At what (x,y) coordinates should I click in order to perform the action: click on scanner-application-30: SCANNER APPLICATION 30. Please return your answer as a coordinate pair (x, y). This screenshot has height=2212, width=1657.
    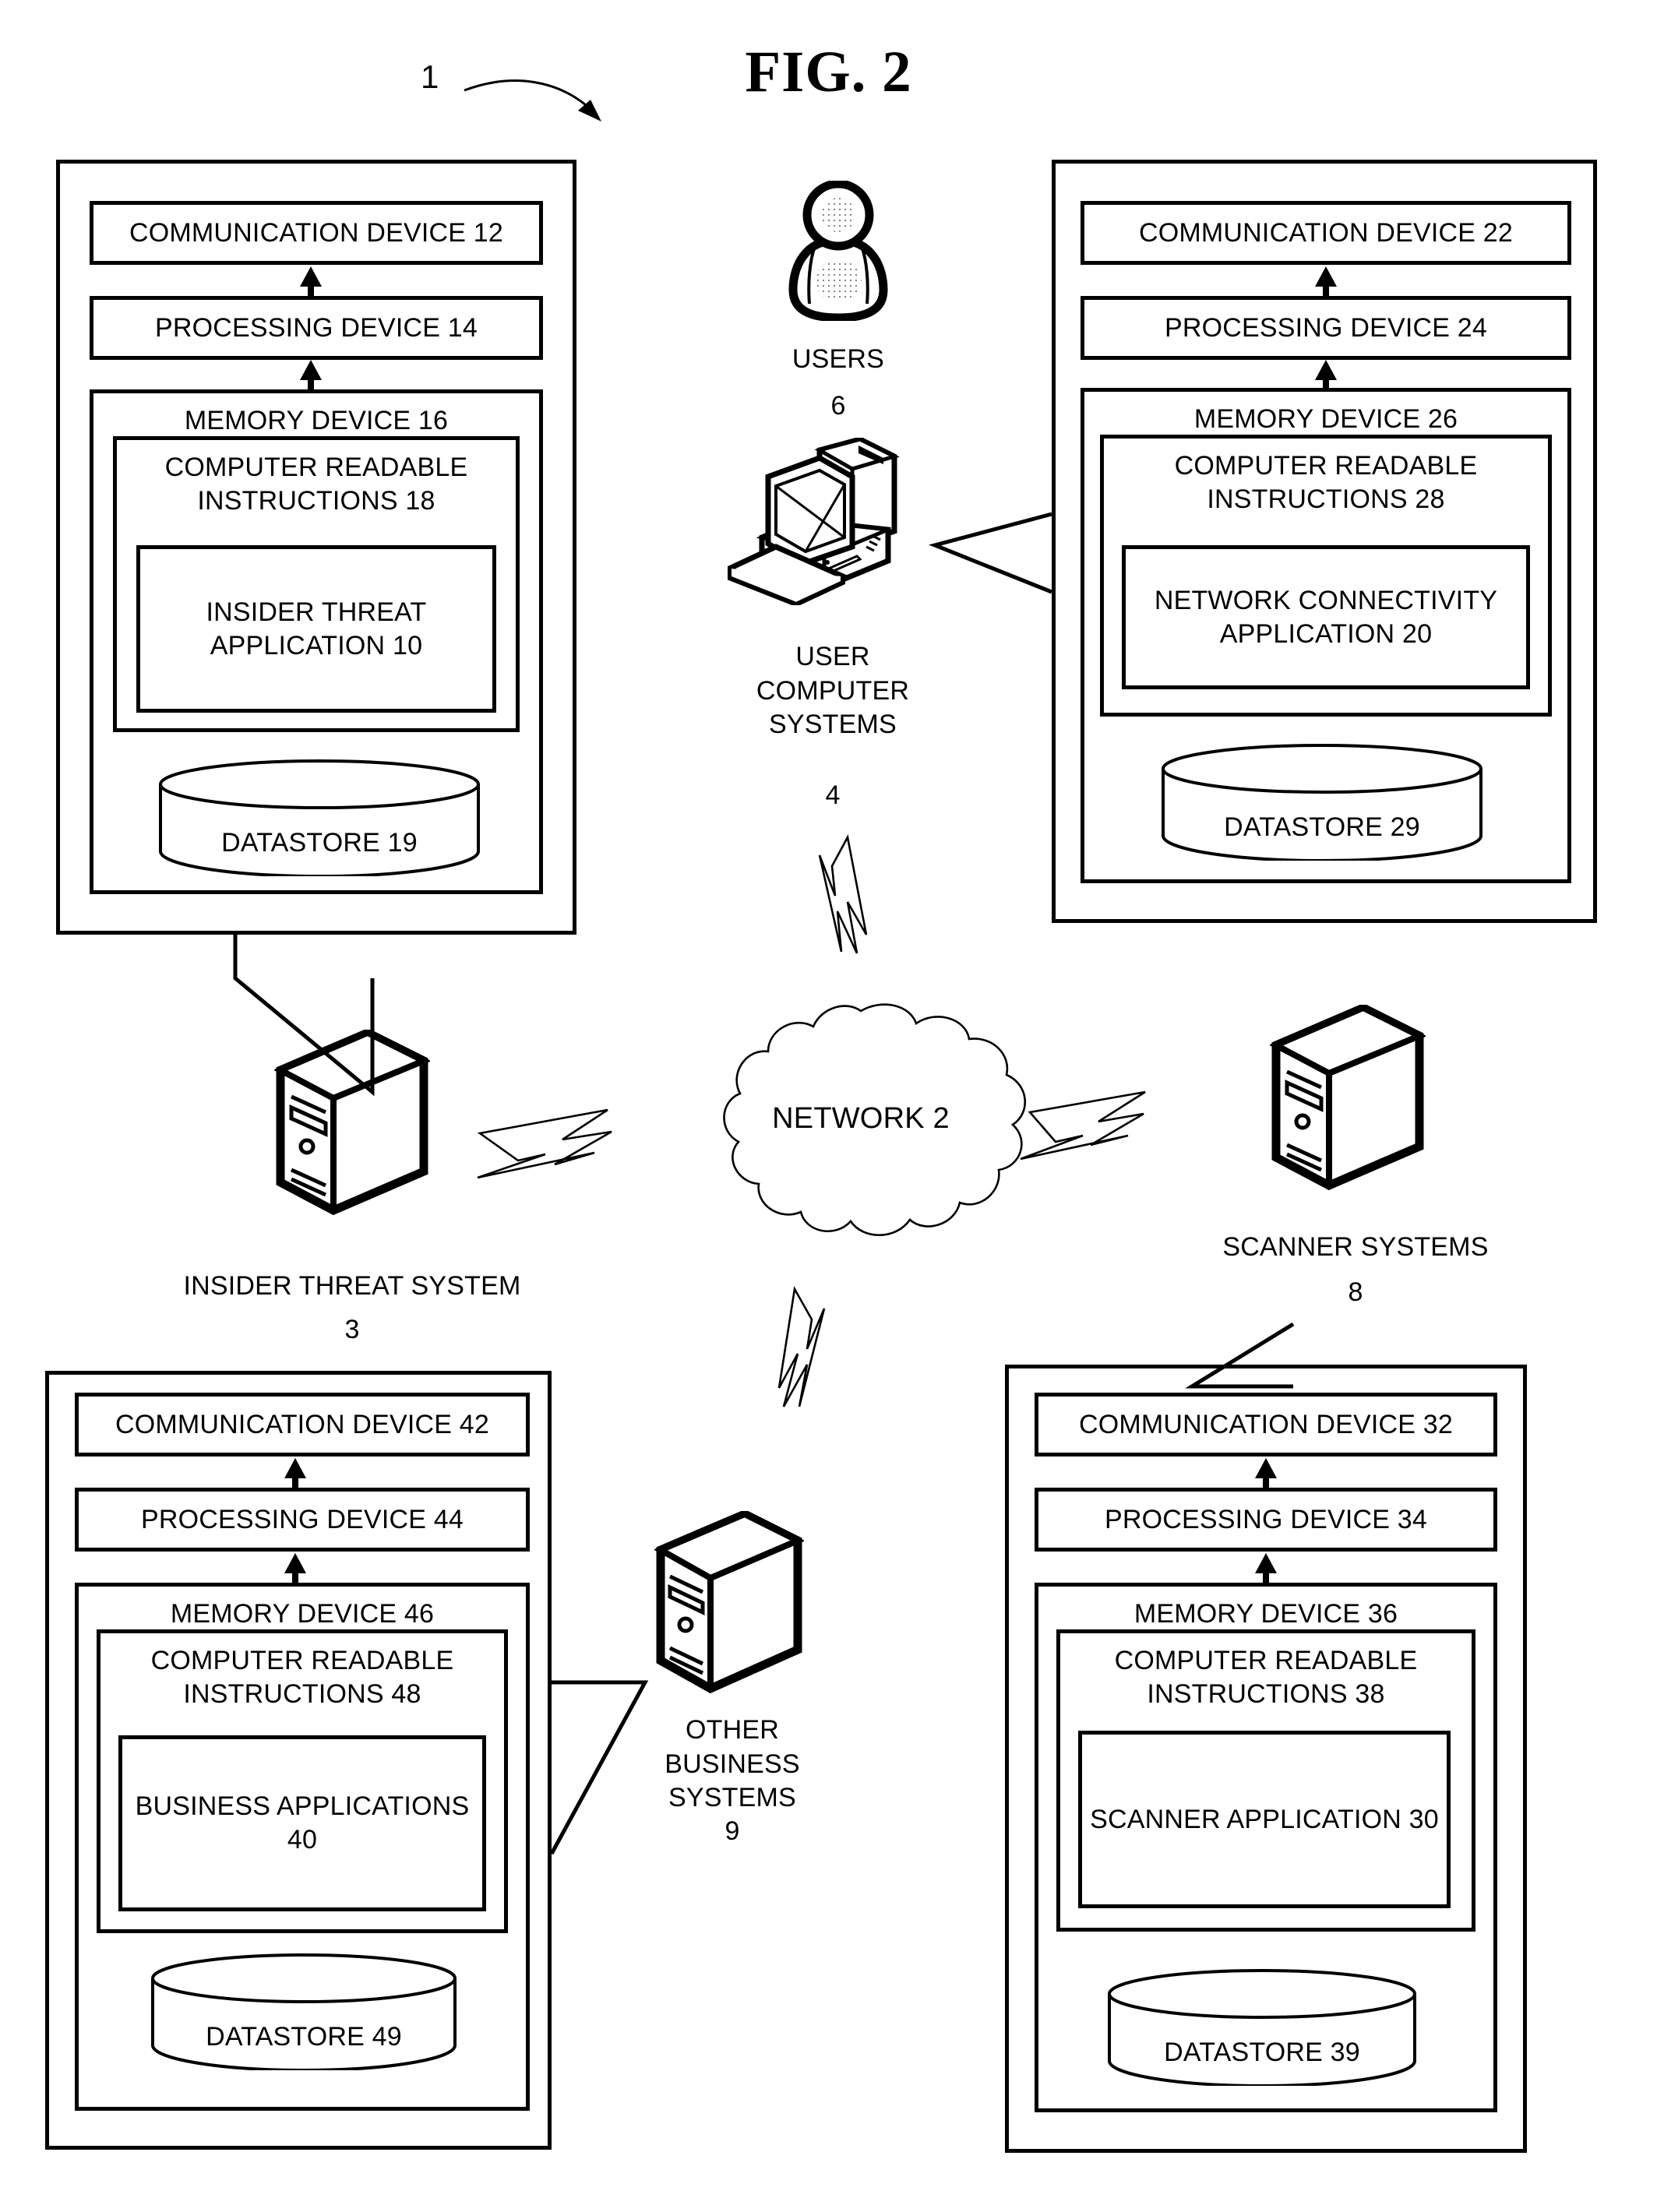
    Looking at the image, I should click on (1264, 1819).